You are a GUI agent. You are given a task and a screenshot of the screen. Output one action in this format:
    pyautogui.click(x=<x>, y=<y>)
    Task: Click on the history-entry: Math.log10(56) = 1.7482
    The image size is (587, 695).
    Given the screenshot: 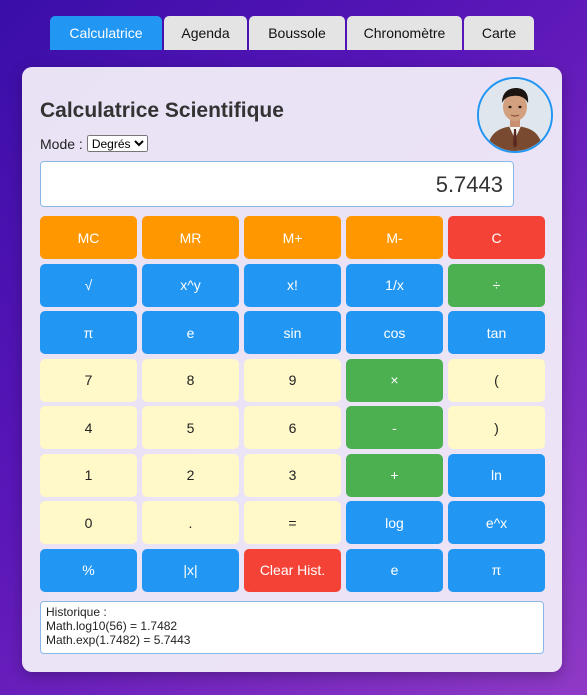 What is the action you would take?
    pyautogui.click(x=112, y=626)
    